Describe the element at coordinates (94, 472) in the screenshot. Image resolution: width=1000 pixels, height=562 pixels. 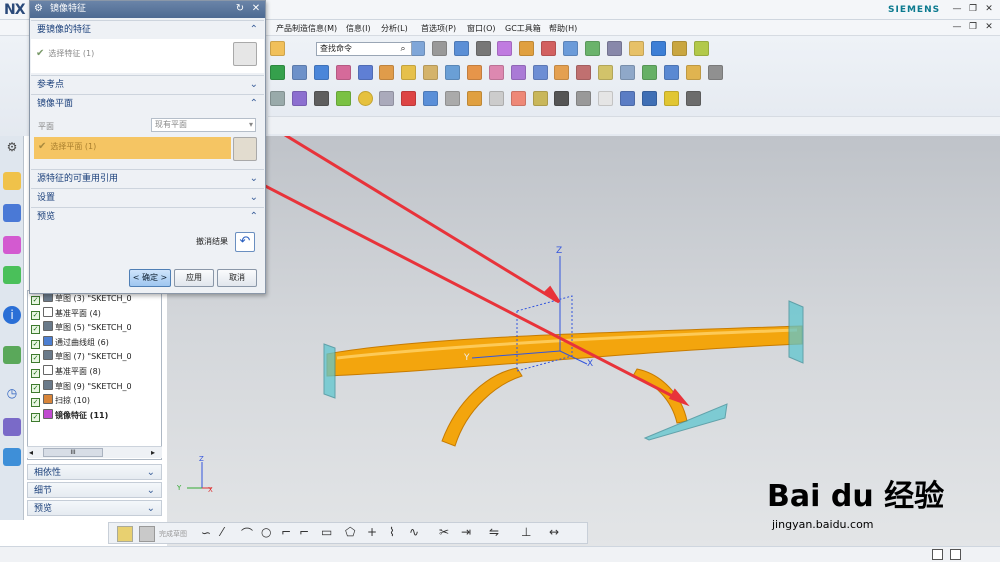
I see `dependencies-panel: 相依性 ⌄` at that location.